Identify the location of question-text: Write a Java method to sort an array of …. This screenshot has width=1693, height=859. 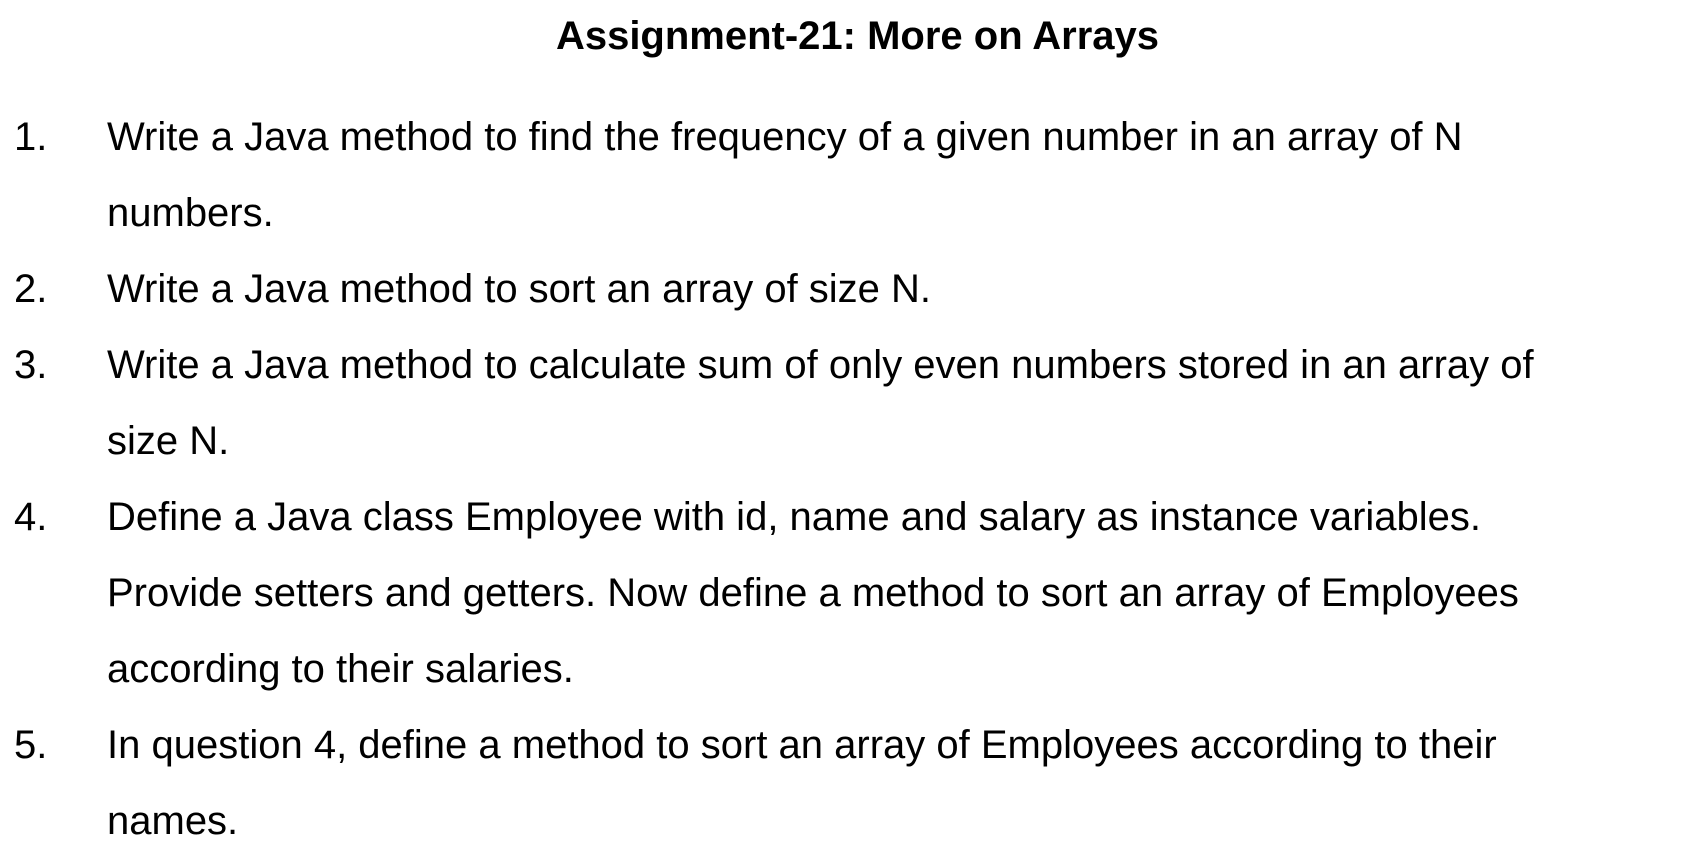
(900, 289).